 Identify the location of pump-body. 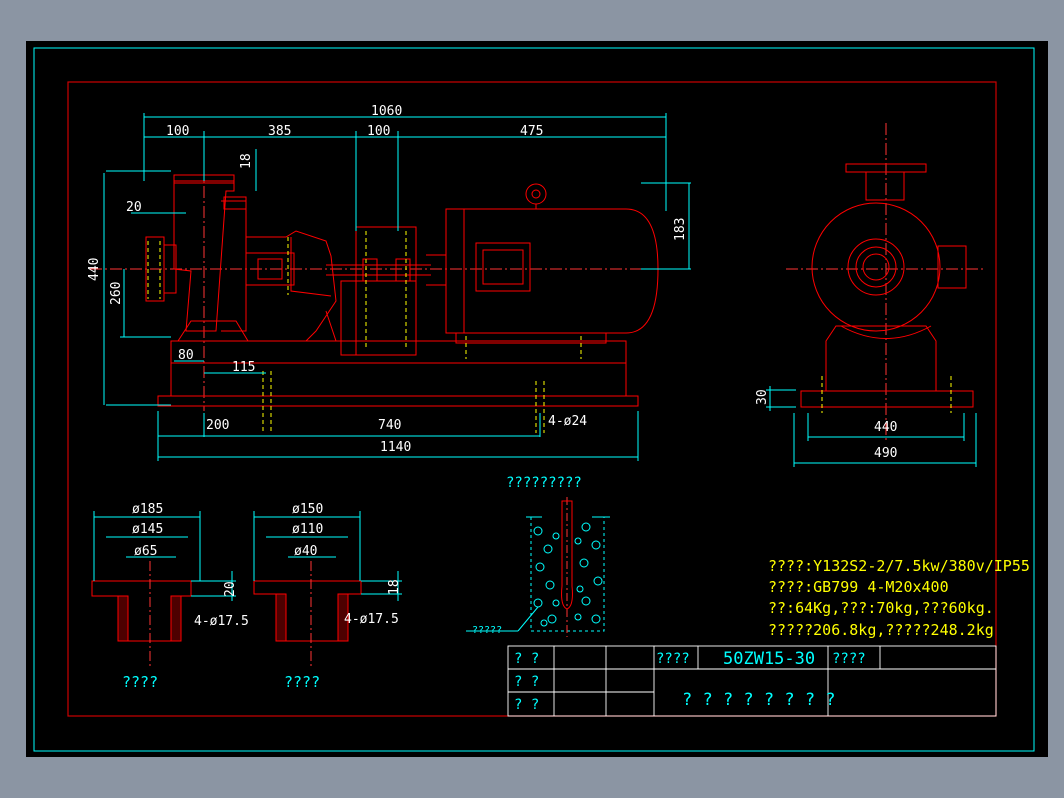
(234, 266).